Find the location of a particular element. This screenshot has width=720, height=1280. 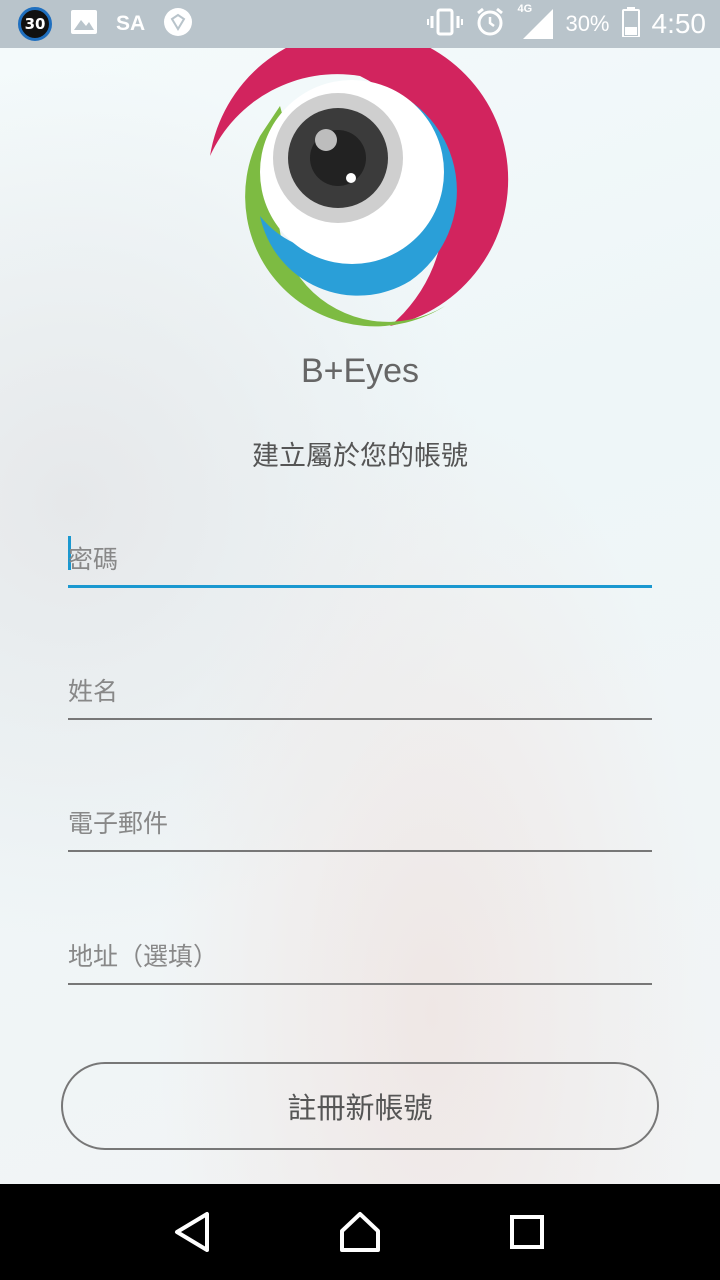

app-name: B+Eyes is located at coordinates (360, 371).